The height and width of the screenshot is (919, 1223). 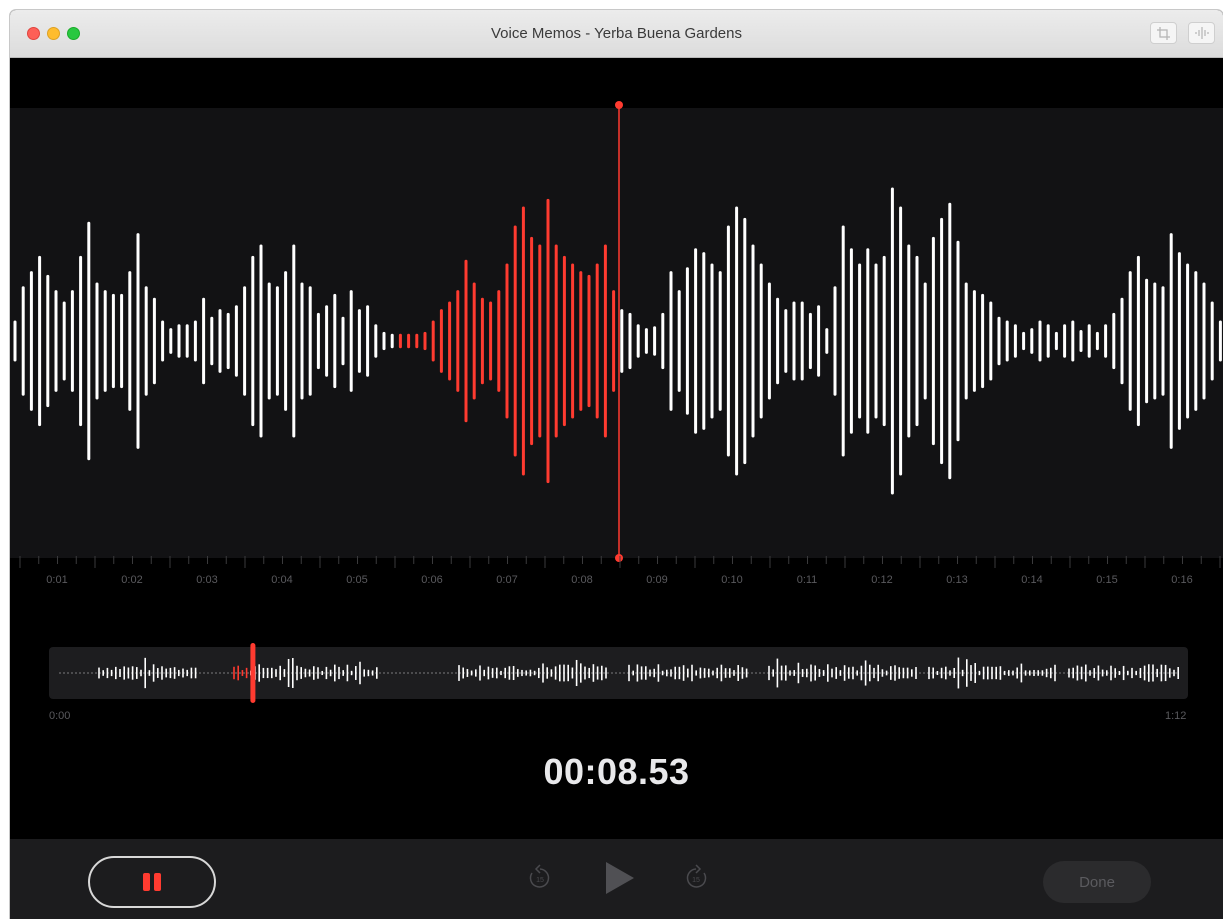 I want to click on play-button, so click(x=620, y=878).